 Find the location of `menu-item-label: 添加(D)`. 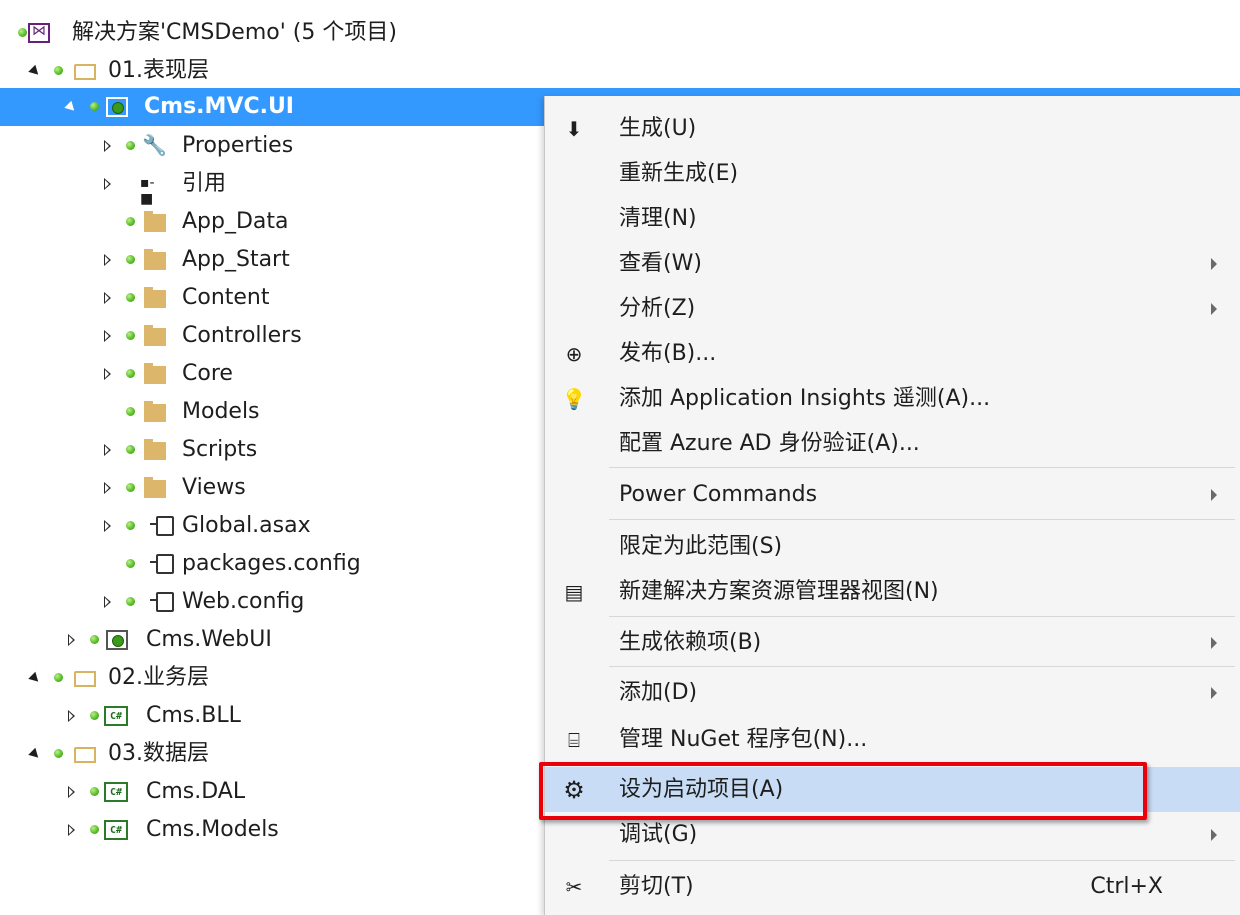

menu-item-label: 添加(D) is located at coordinates (658, 692).